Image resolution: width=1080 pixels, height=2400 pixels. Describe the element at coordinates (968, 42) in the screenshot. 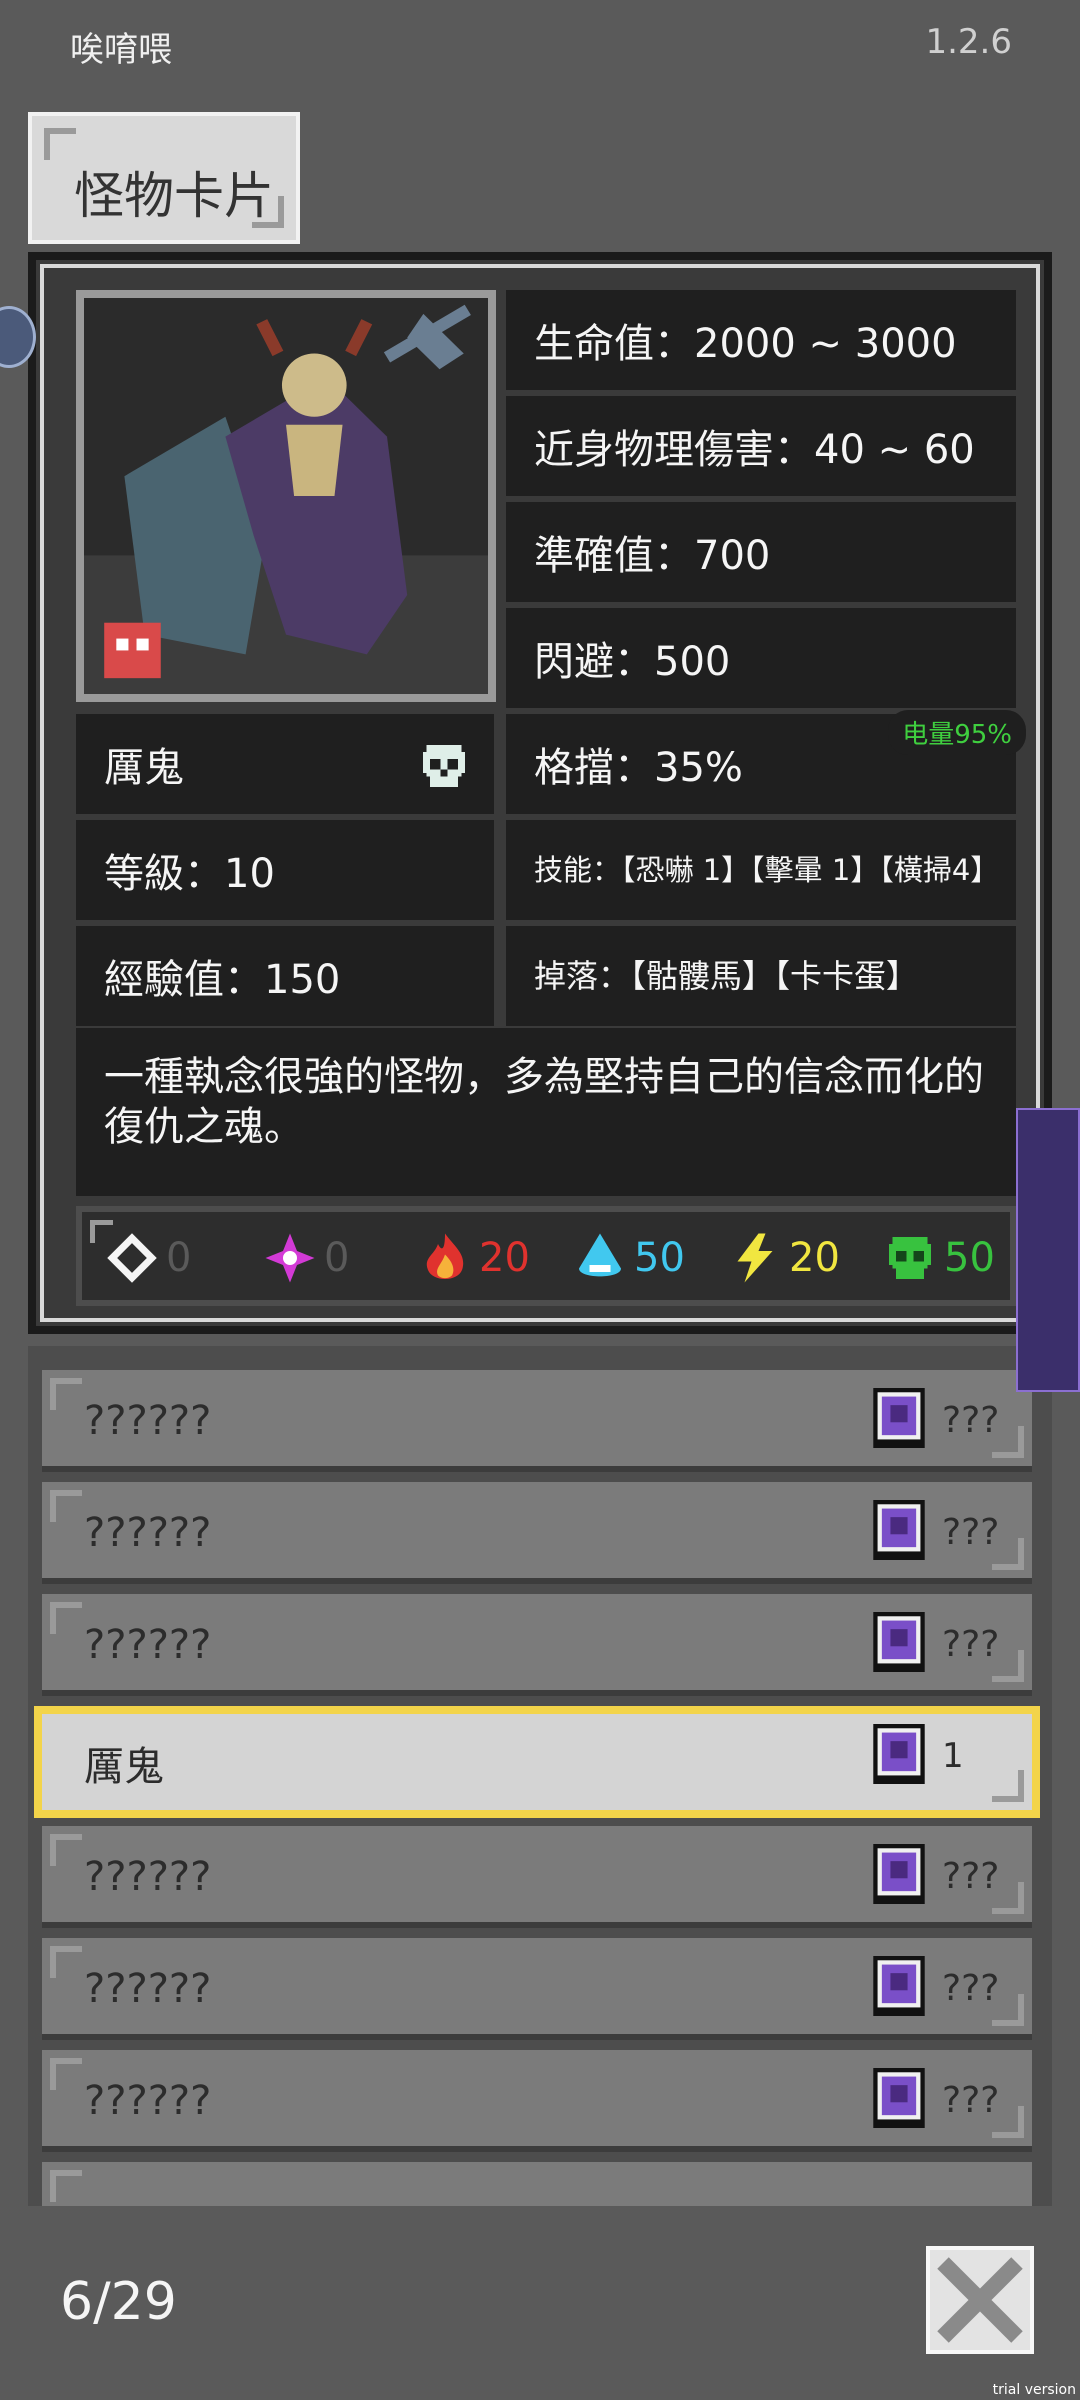

I see `version-label: 1.2.6` at that location.